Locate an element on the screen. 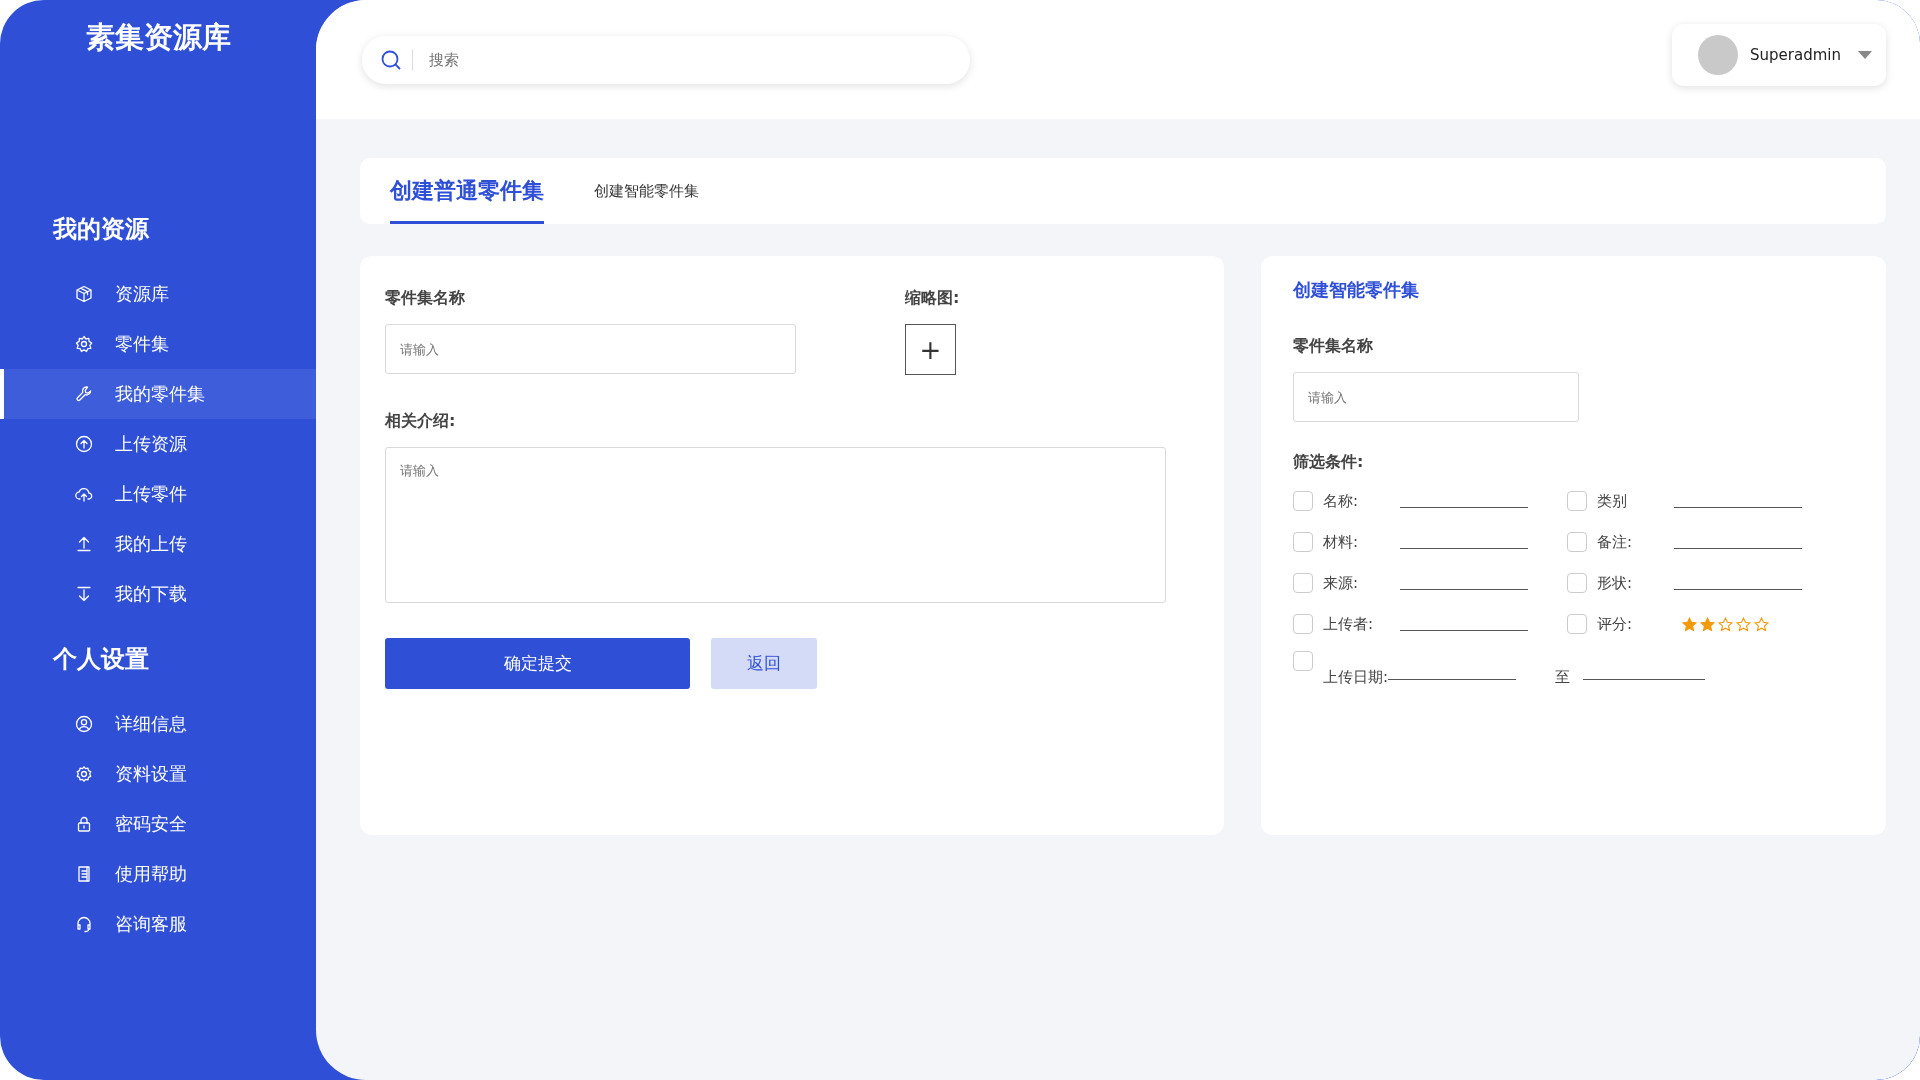 The image size is (1920, 1080). filter-label: 备注: is located at coordinates (1615, 542).